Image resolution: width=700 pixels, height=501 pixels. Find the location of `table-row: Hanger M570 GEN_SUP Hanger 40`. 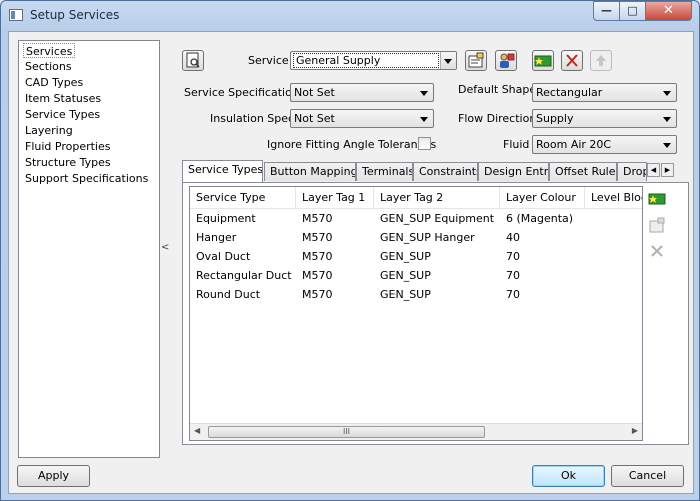

table-row: Hanger M570 GEN_SUP Hanger 40 is located at coordinates (416, 238).